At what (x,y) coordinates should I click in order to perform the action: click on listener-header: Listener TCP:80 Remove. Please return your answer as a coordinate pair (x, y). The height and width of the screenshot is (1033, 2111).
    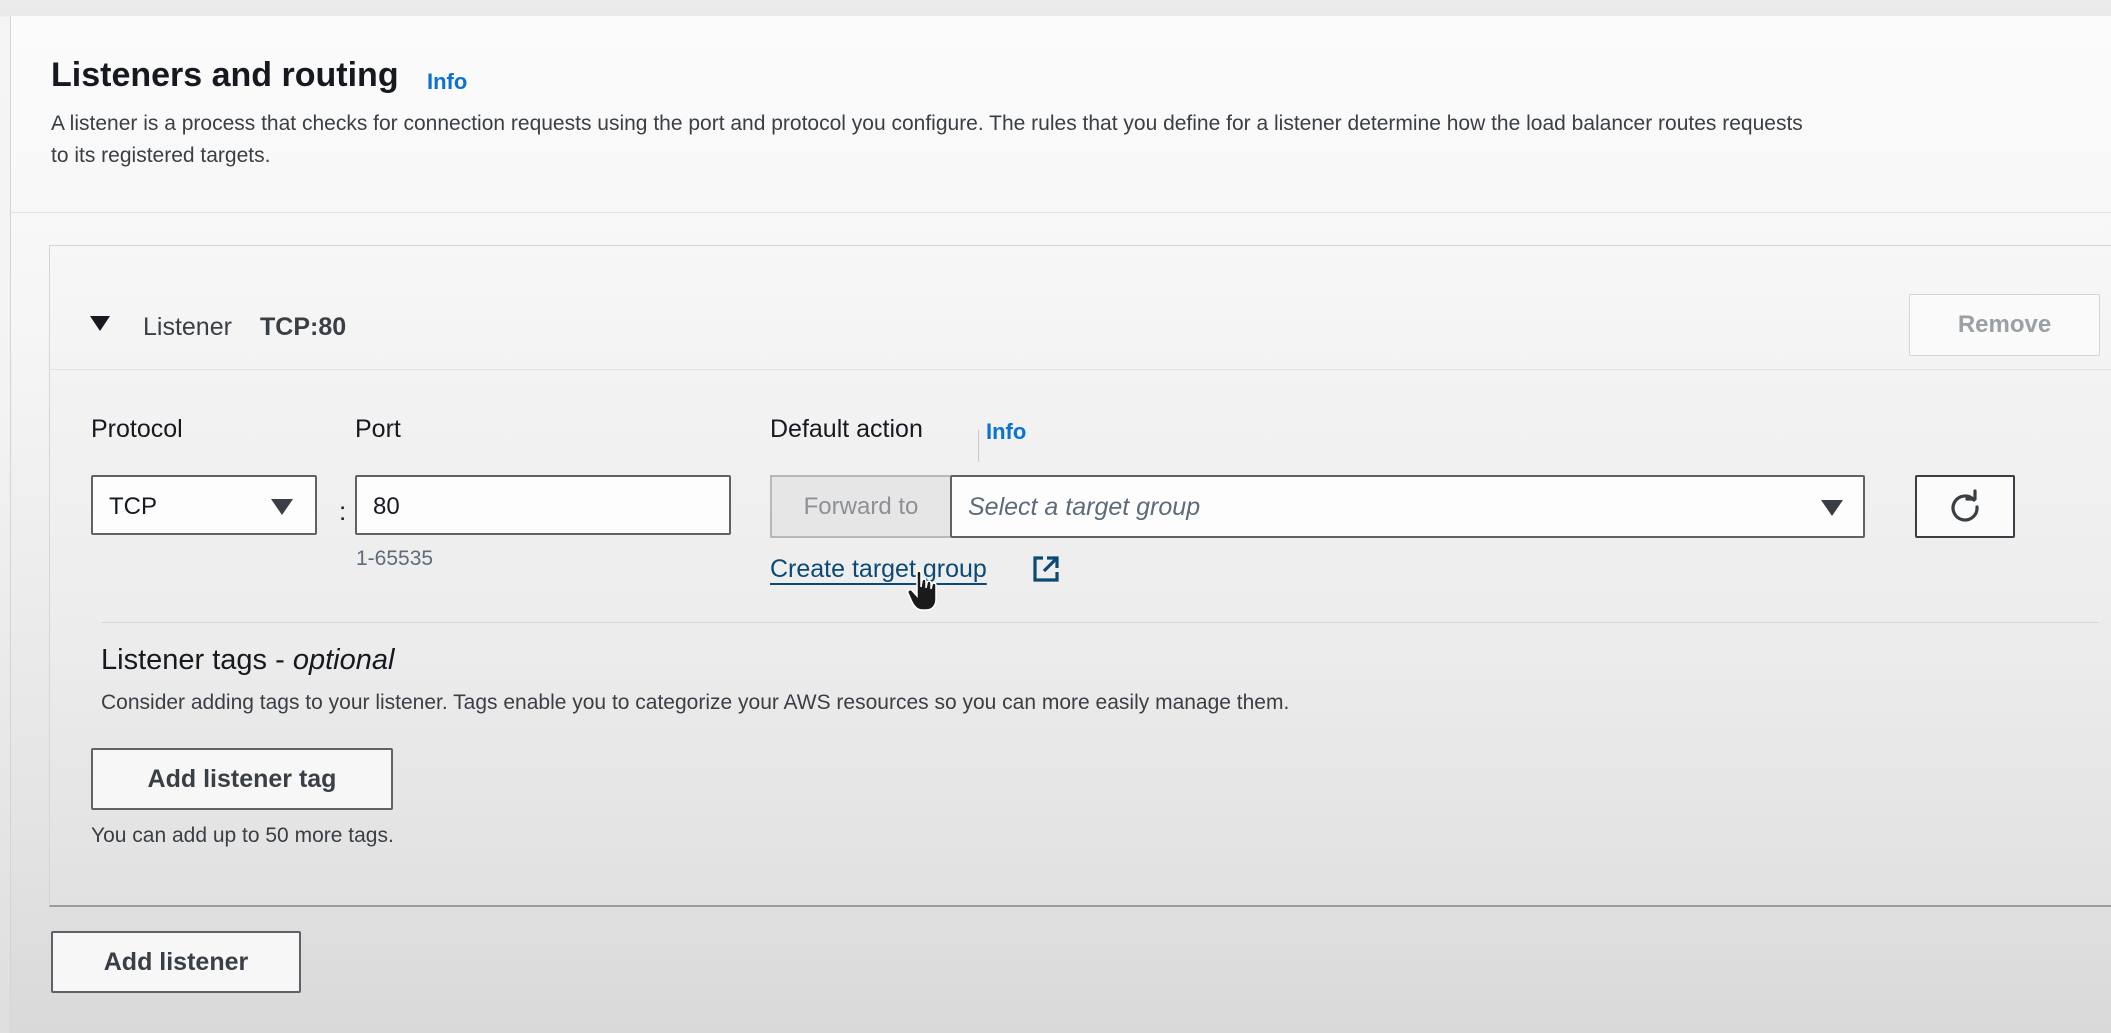
    Looking at the image, I should click on (1080, 308).